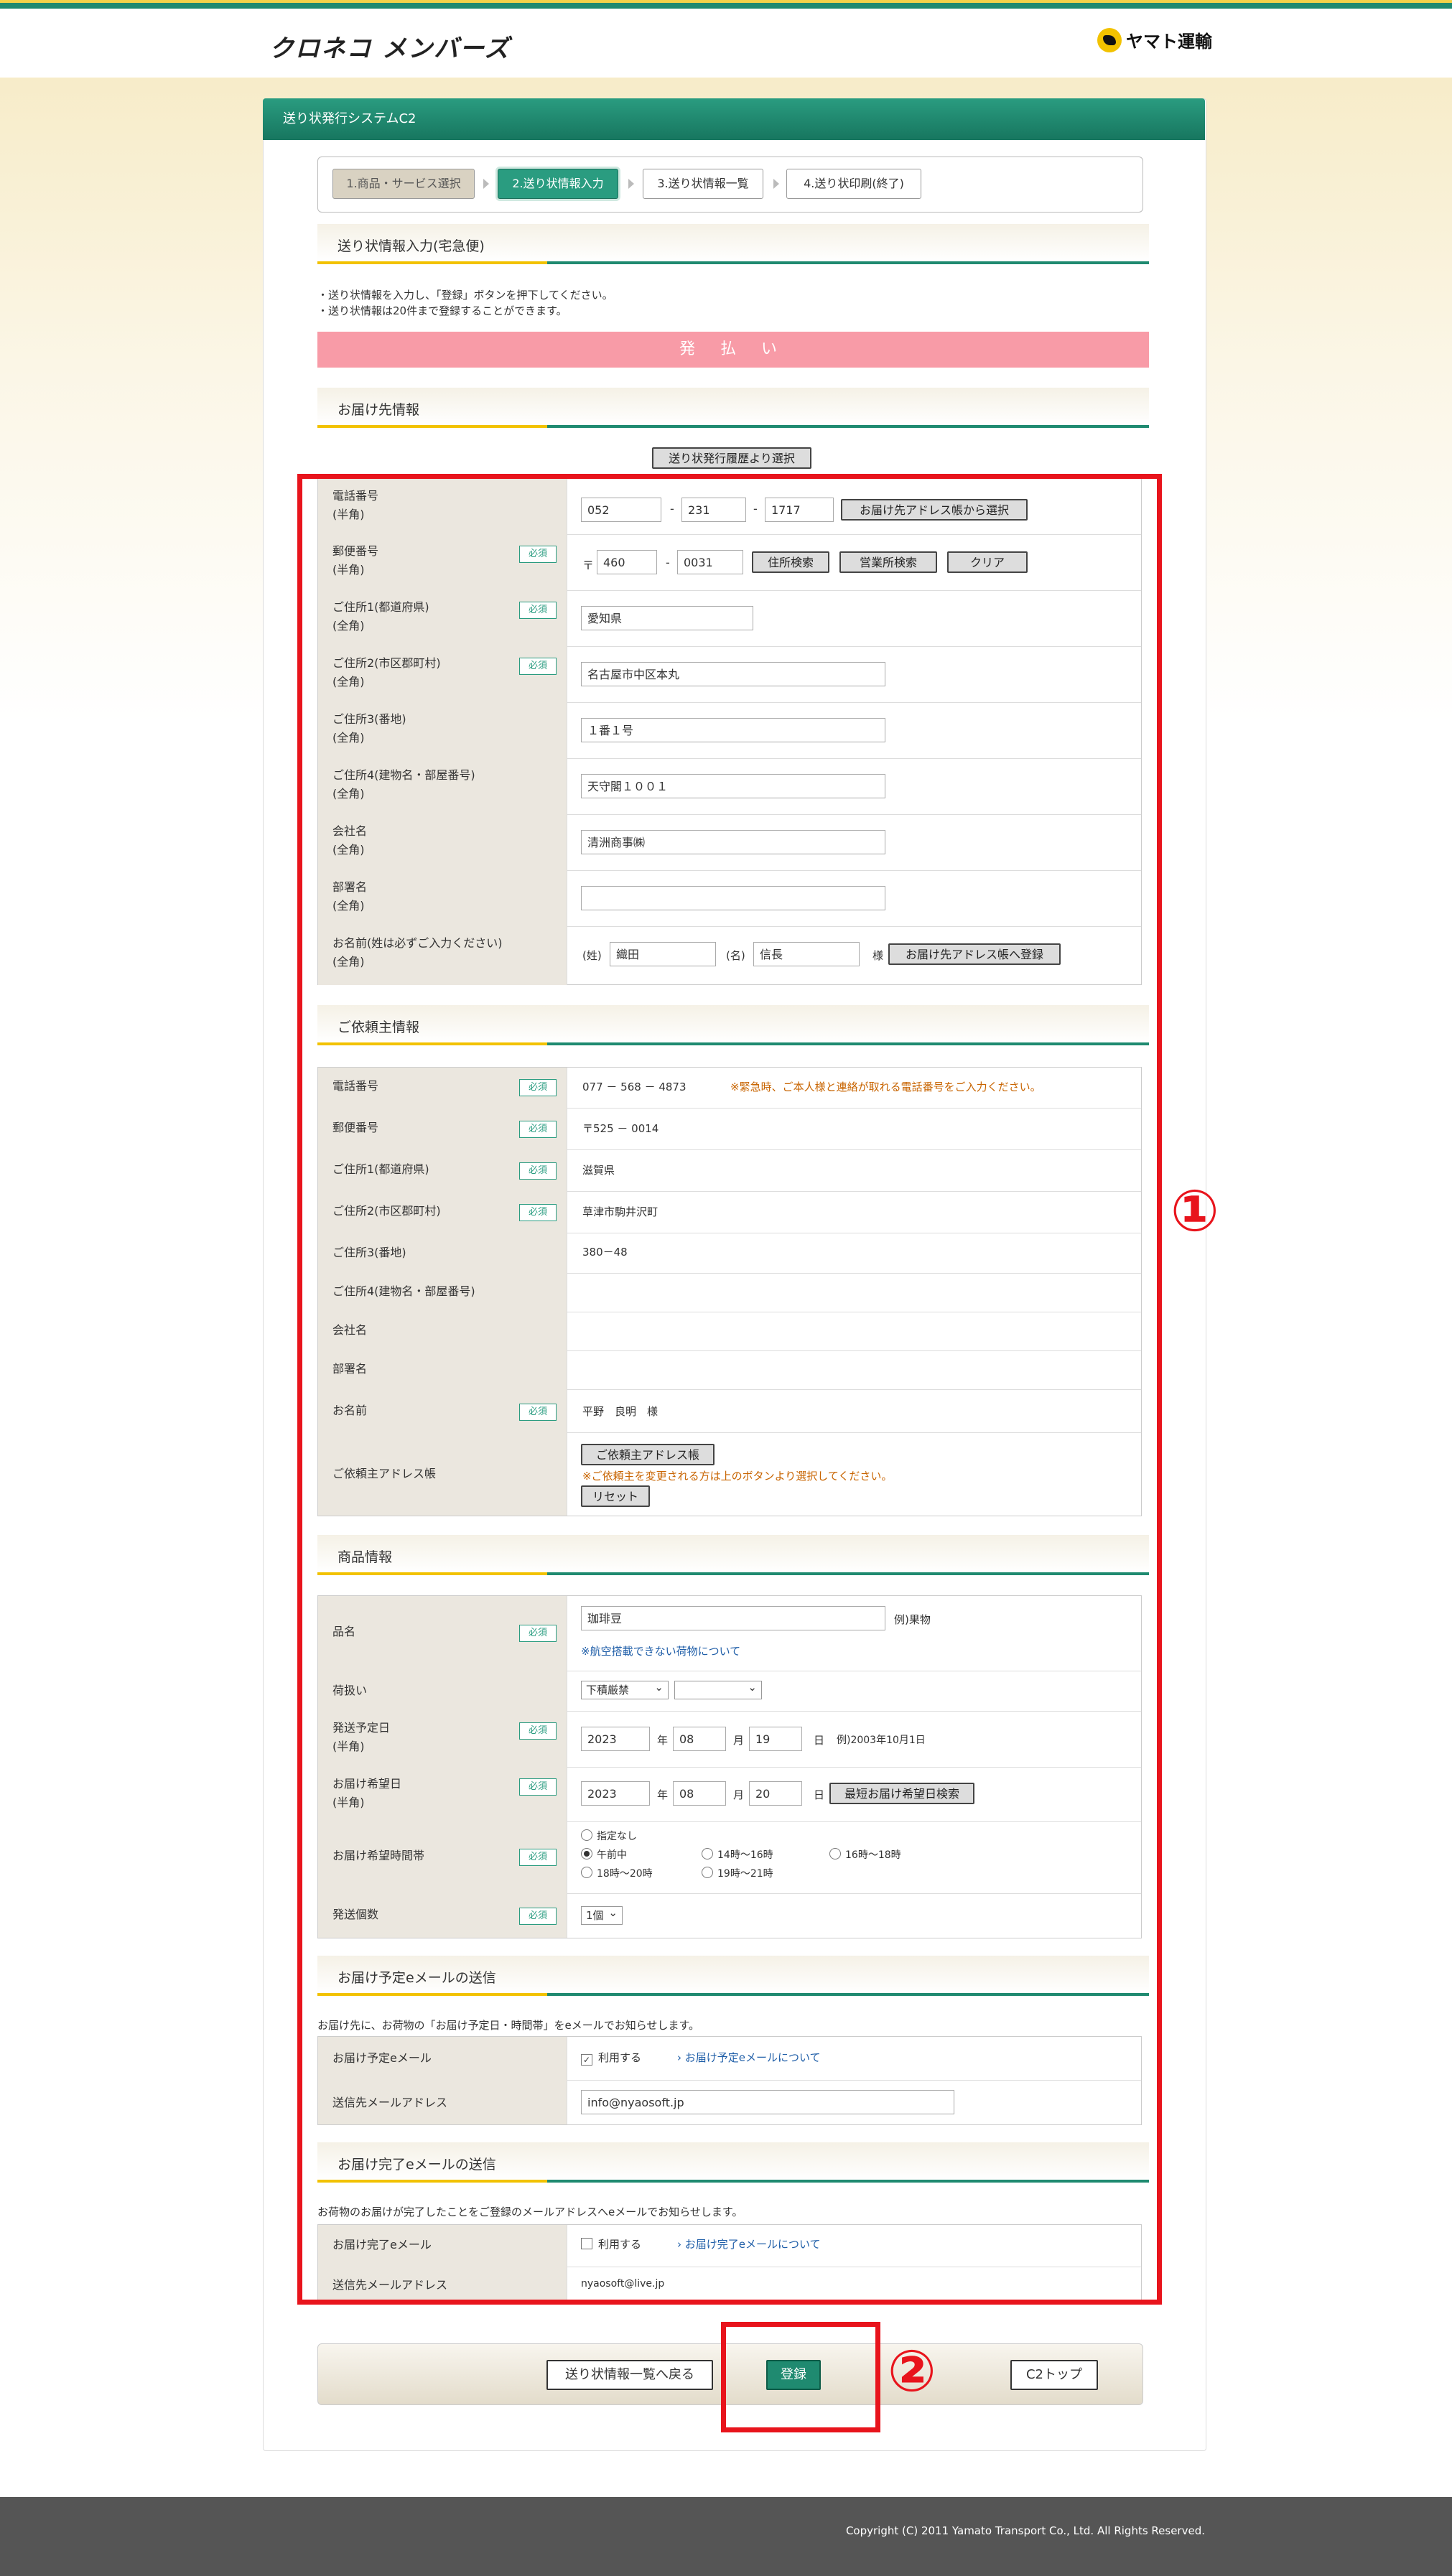 The height and width of the screenshot is (2576, 1452). Describe the element at coordinates (726, 43) in the screenshot. I see `site-header: クロネコ メンバーズ ヤマト運輸` at that location.